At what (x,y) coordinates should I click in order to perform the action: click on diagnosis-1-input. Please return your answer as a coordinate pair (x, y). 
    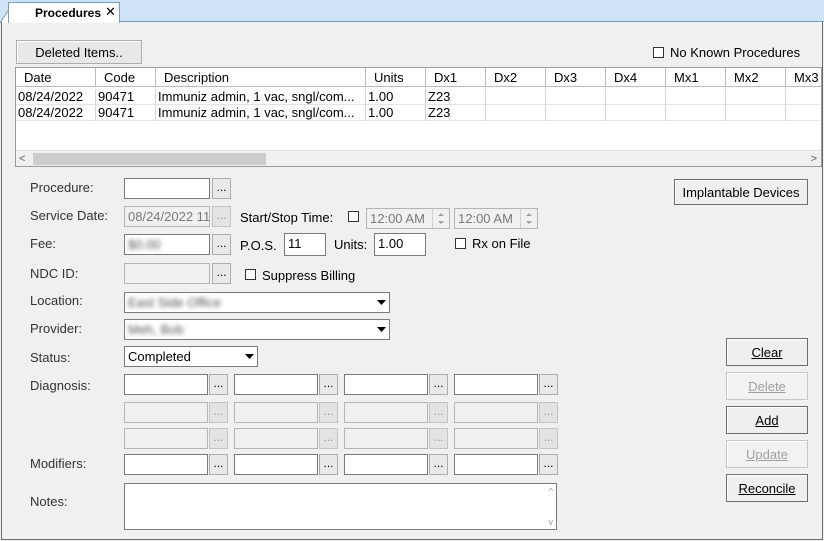
    Looking at the image, I should click on (166, 384).